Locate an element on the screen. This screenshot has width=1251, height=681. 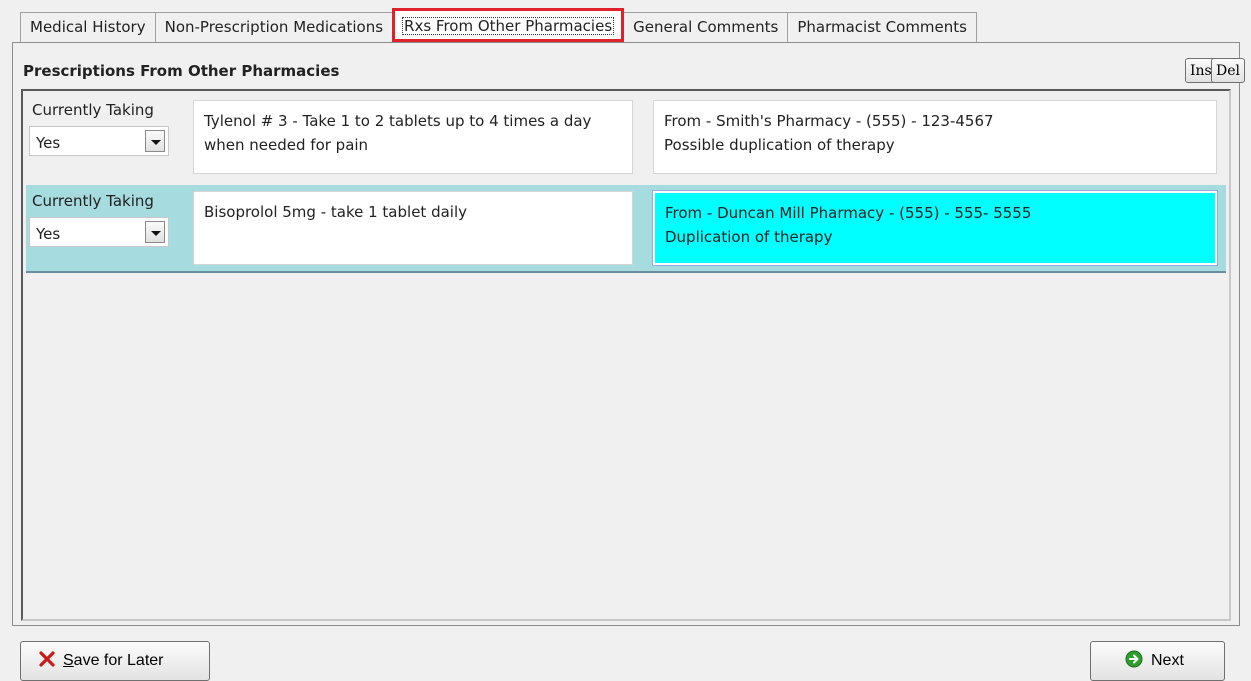
tab-pharmacist-comments: Pharmacist Comments is located at coordinates (882, 27).